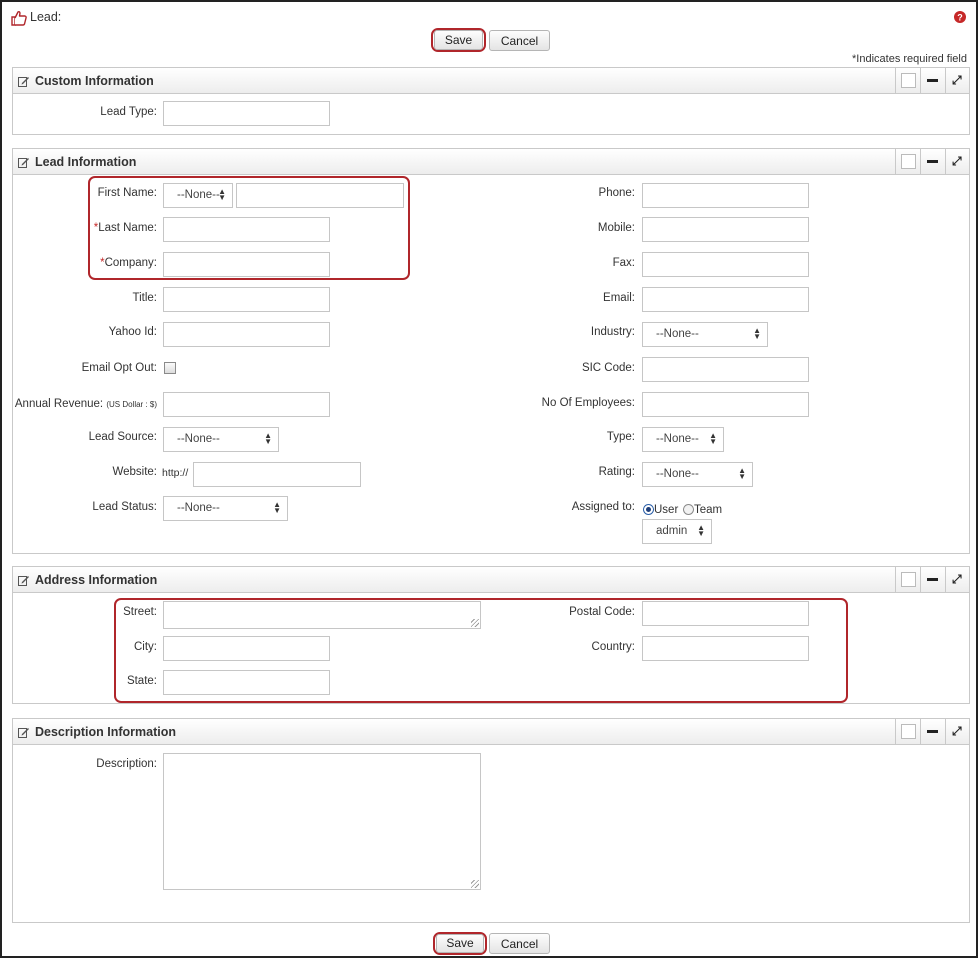 The width and height of the screenshot is (978, 958). Describe the element at coordinates (648, 509) in the screenshot. I see `assigned-user-radio` at that location.